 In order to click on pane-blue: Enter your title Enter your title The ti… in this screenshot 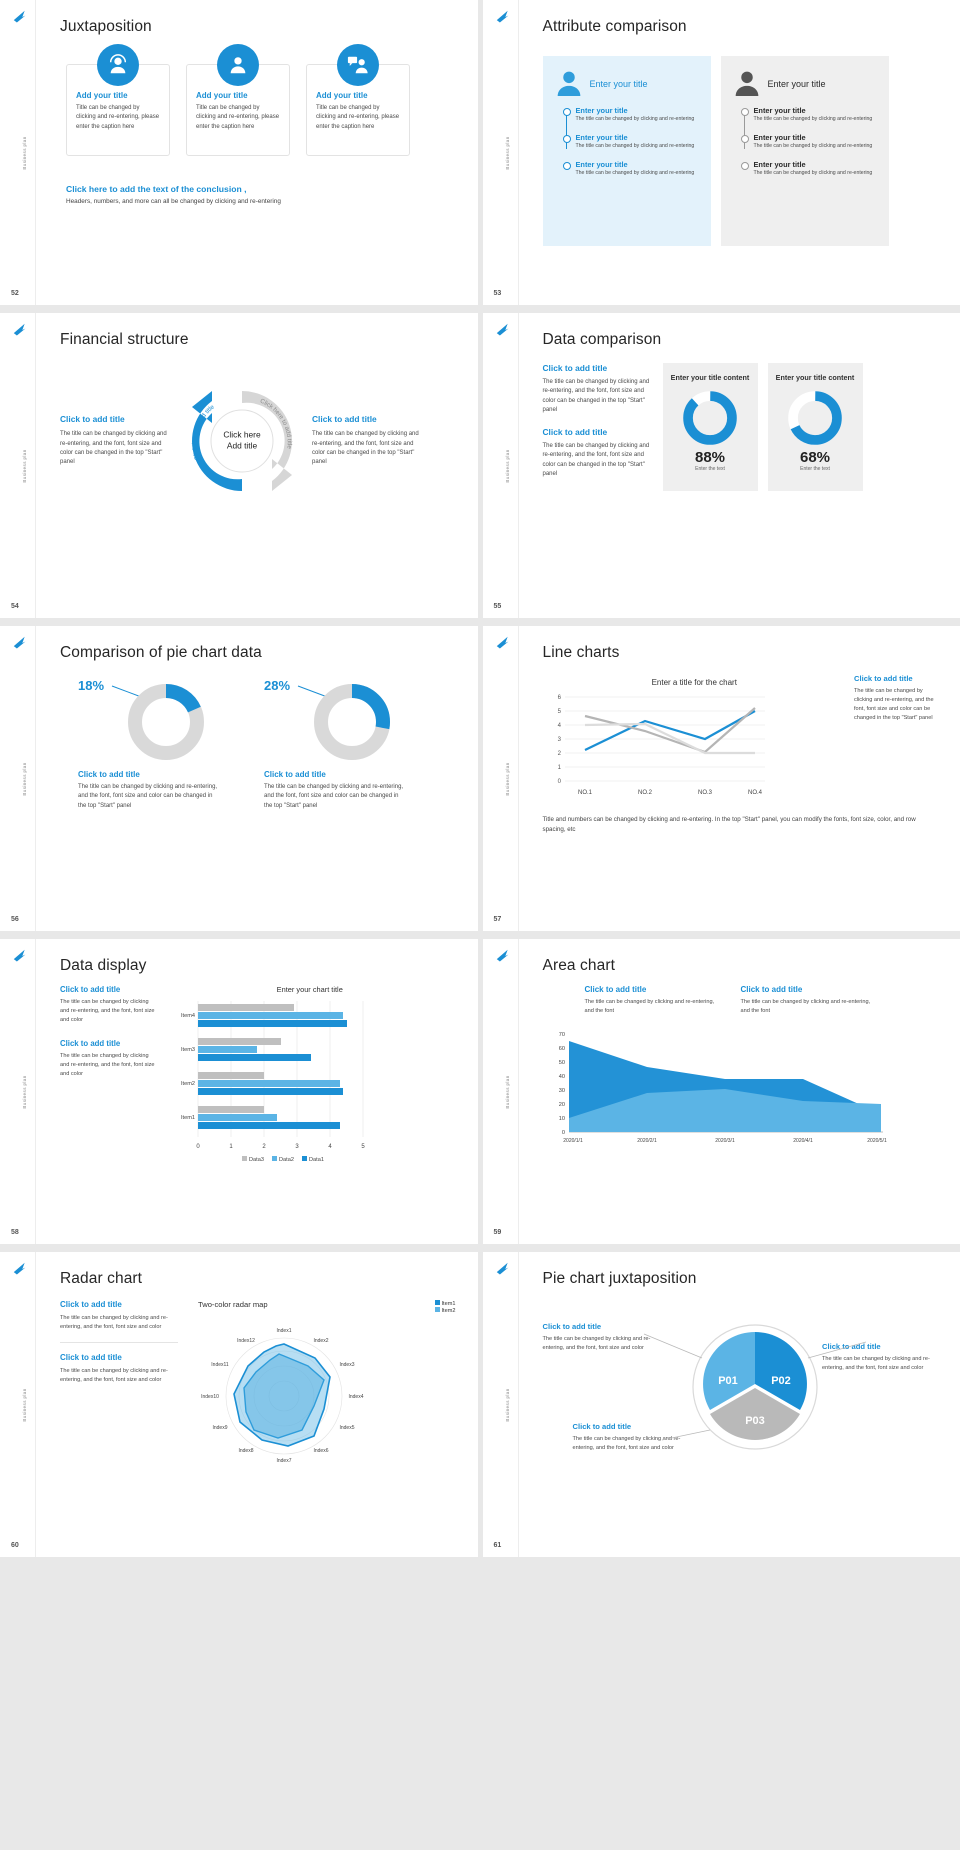, I will do `click(626, 151)`.